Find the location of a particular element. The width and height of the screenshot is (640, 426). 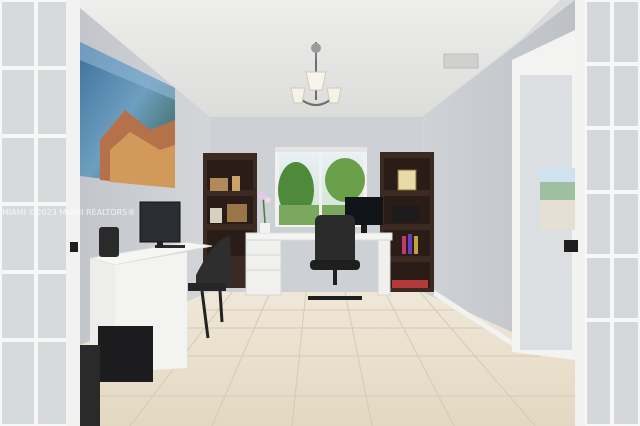

watermark: MIAMI ©2023 MIAMI REALTORS® is located at coordinates (68, 212).